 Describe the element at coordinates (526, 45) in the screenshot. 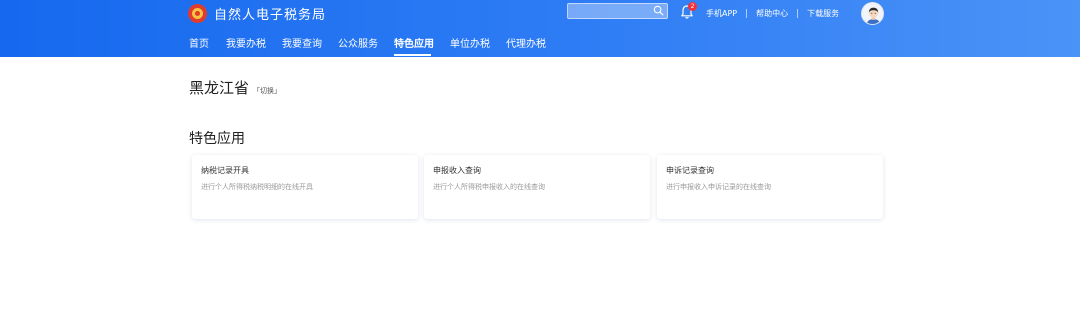

I see `nav-agent-tax: 代理办税` at that location.